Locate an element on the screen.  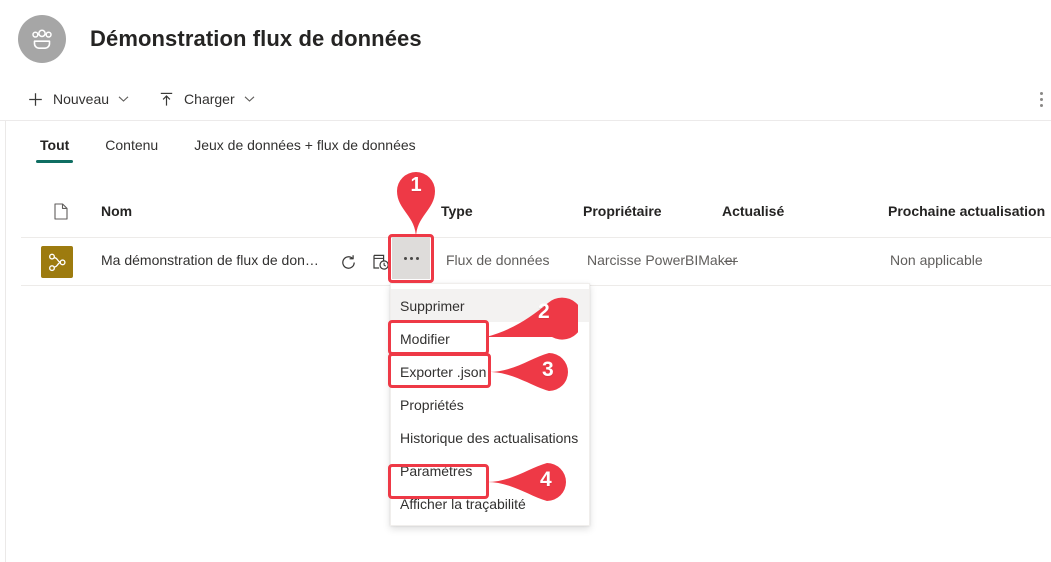
menu-item-modifier: Modifier is located at coordinates (490, 338).